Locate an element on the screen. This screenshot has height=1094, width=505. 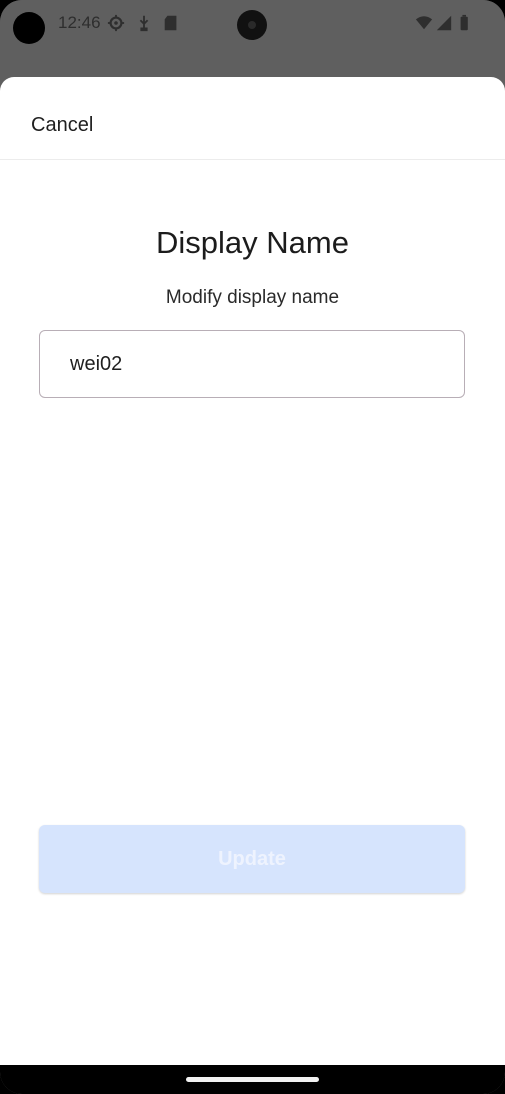
status-bar: 12:46 is located at coordinates (252, 24).